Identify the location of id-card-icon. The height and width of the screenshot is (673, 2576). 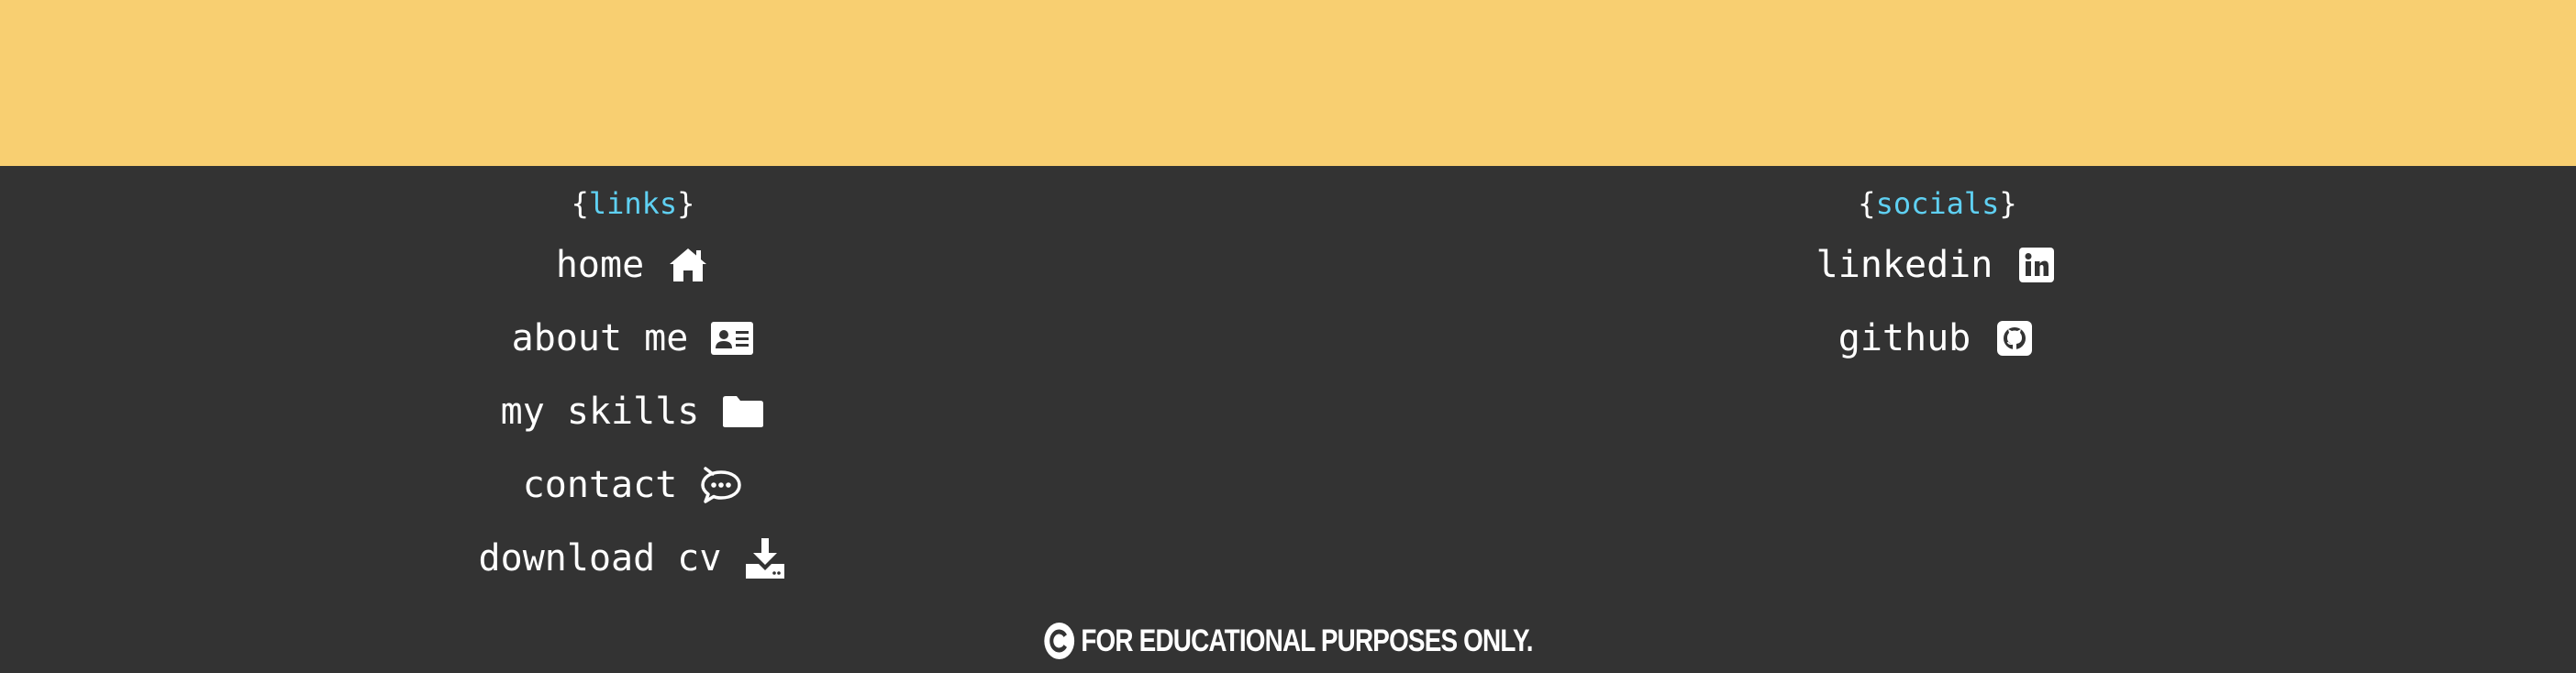
(732, 338).